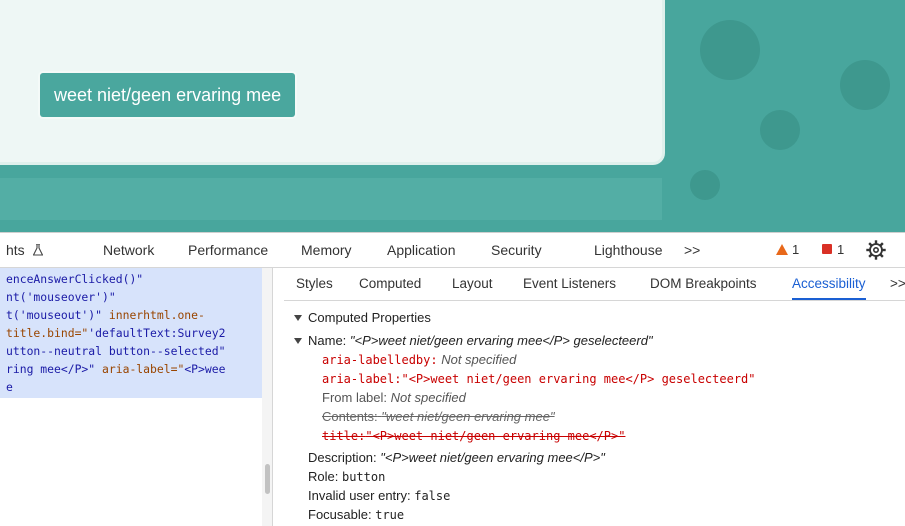  I want to click on warning-icon, so click(782, 249).